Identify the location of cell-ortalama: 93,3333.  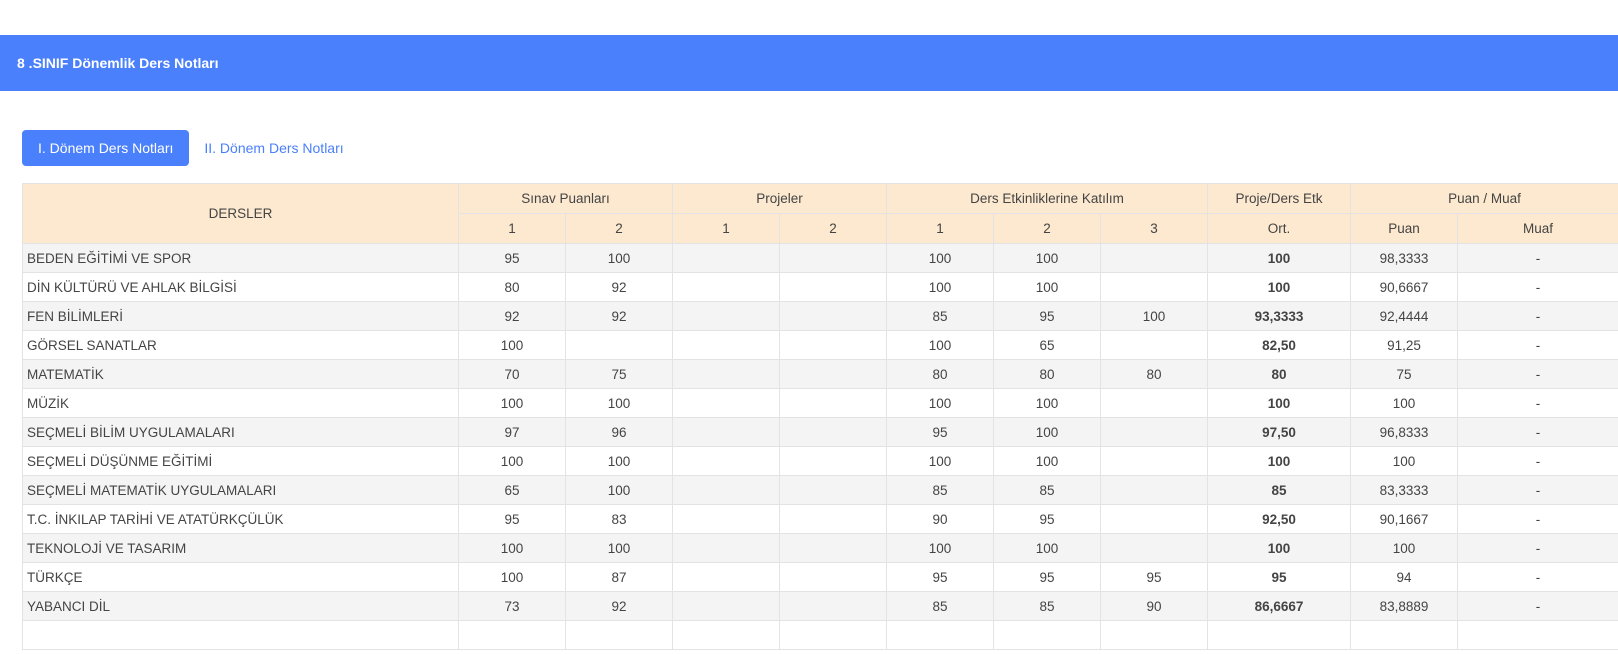
(1279, 316).